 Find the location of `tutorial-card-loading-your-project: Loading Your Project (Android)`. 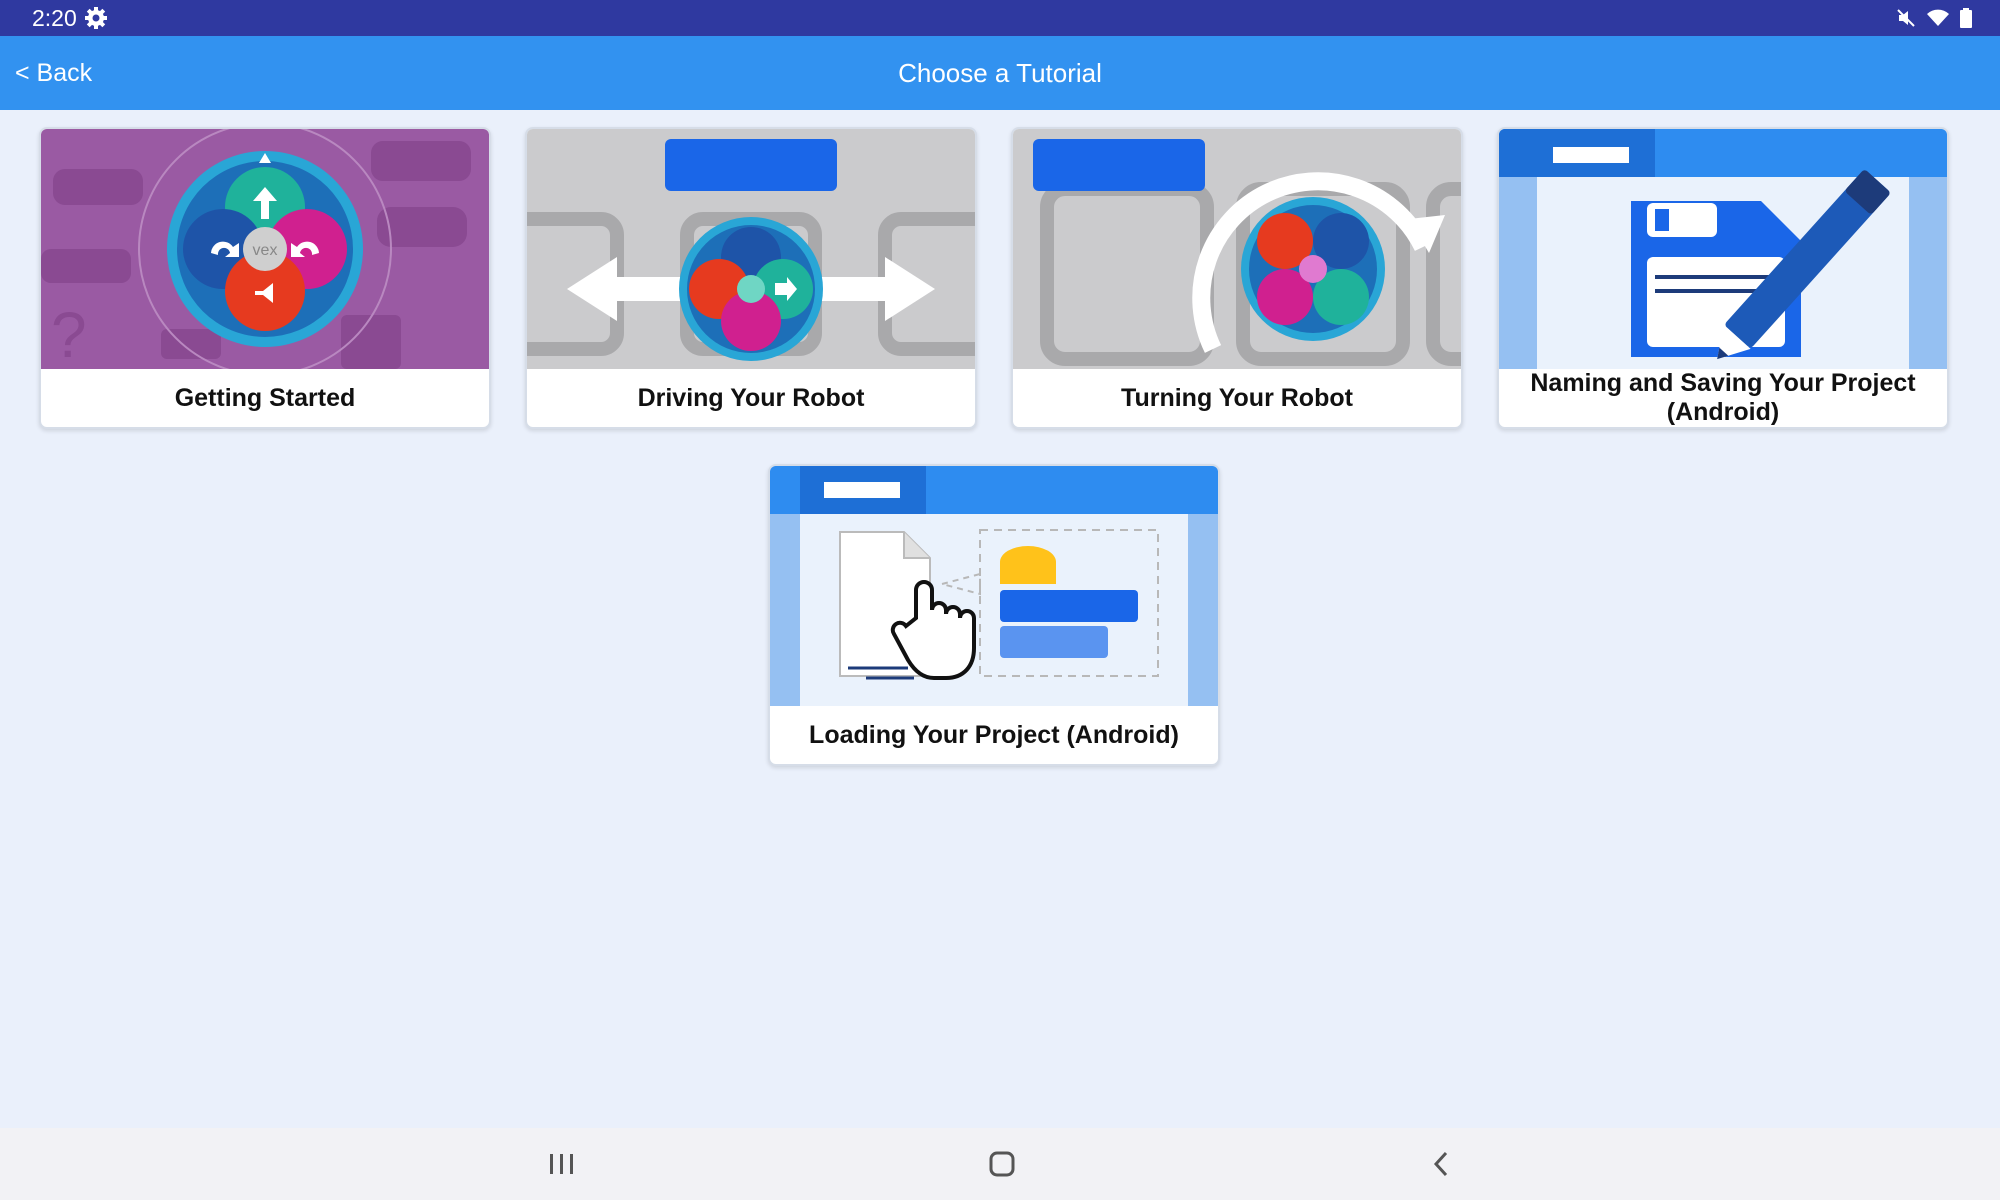

tutorial-card-loading-your-project: Loading Your Project (Android) is located at coordinates (994, 615).